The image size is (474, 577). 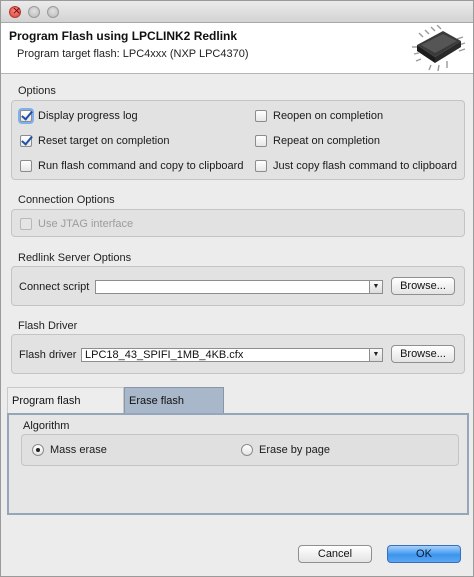 I want to click on display-progress-log-option: Display progress log, so click(x=79, y=116).